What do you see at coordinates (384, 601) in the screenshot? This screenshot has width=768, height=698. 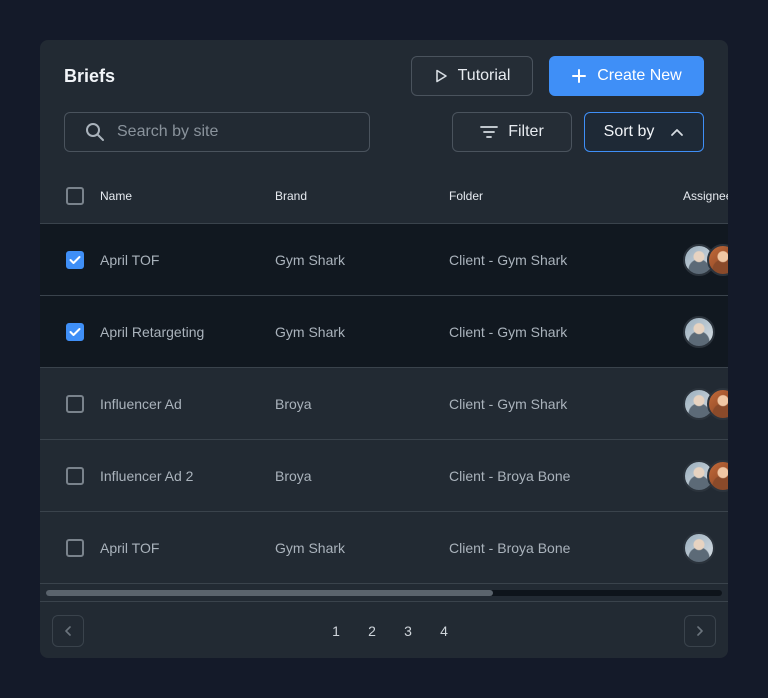 I see `footer-divider` at bounding box center [384, 601].